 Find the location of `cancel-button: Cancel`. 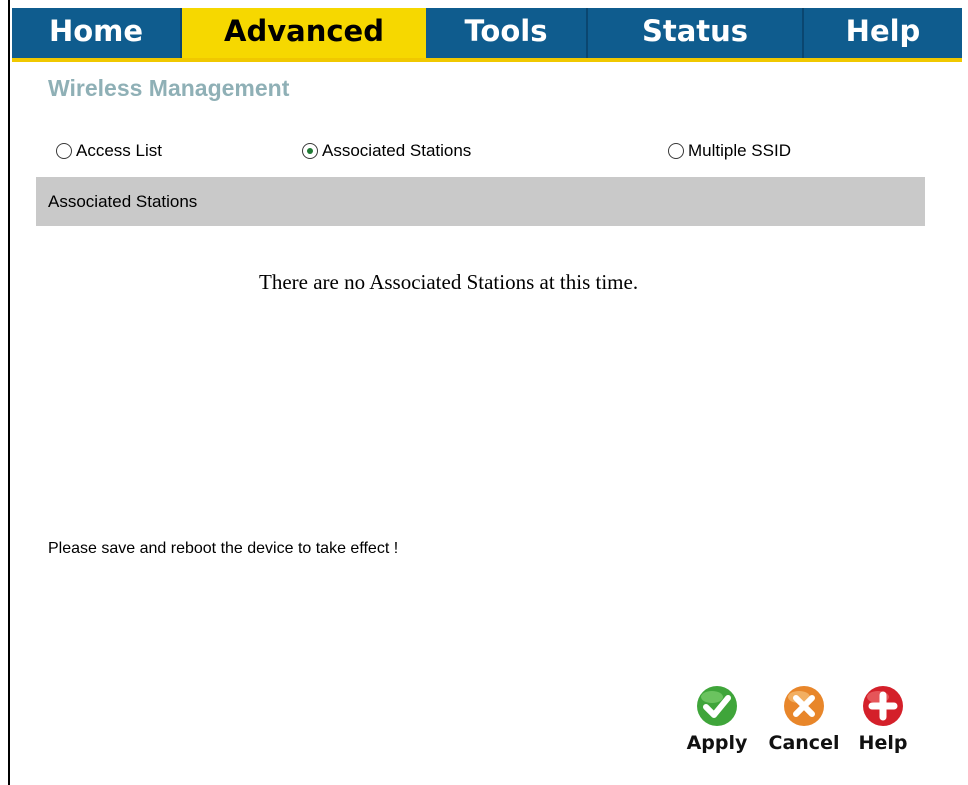

cancel-button: Cancel is located at coordinates (804, 719).